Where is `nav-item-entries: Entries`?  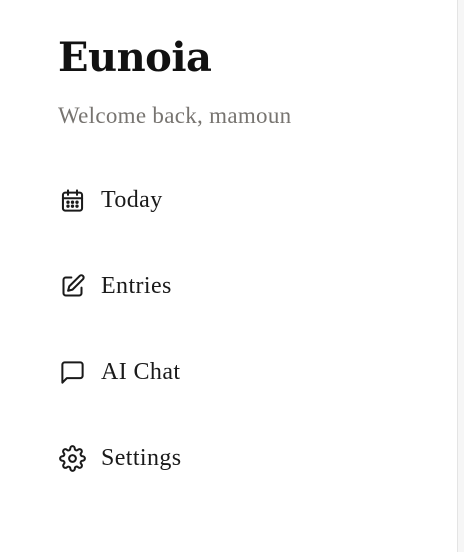 nav-item-entries: Entries is located at coordinates (208, 286).